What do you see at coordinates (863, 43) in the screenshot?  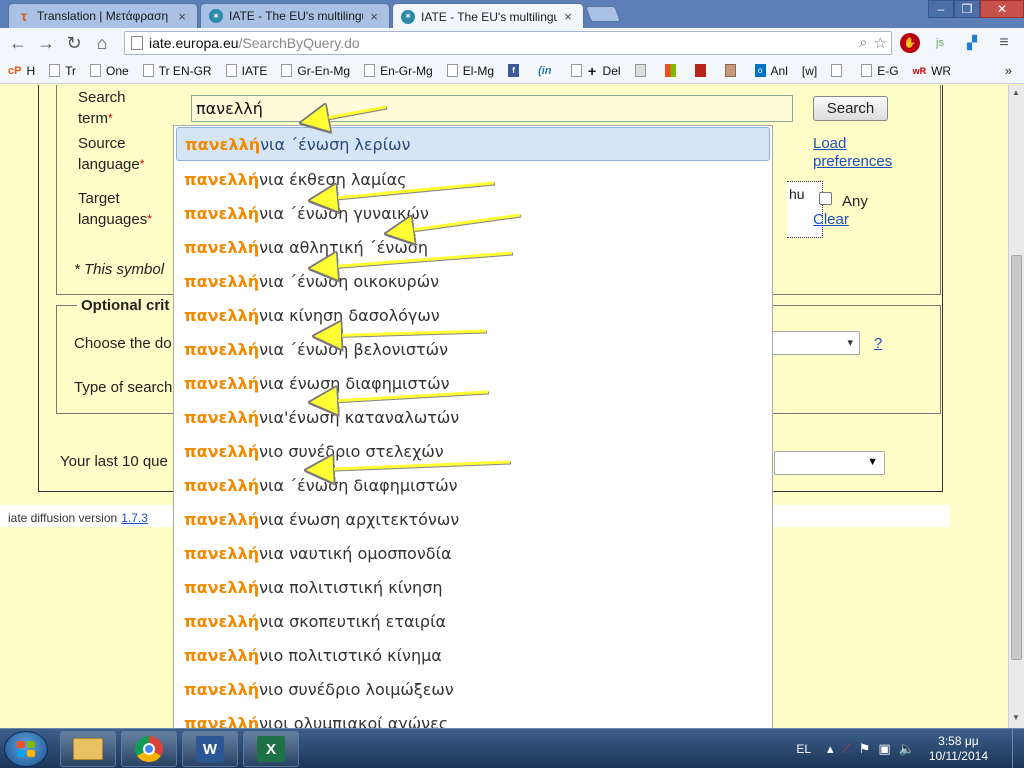 I see `zoom-icon: ⌕` at bounding box center [863, 43].